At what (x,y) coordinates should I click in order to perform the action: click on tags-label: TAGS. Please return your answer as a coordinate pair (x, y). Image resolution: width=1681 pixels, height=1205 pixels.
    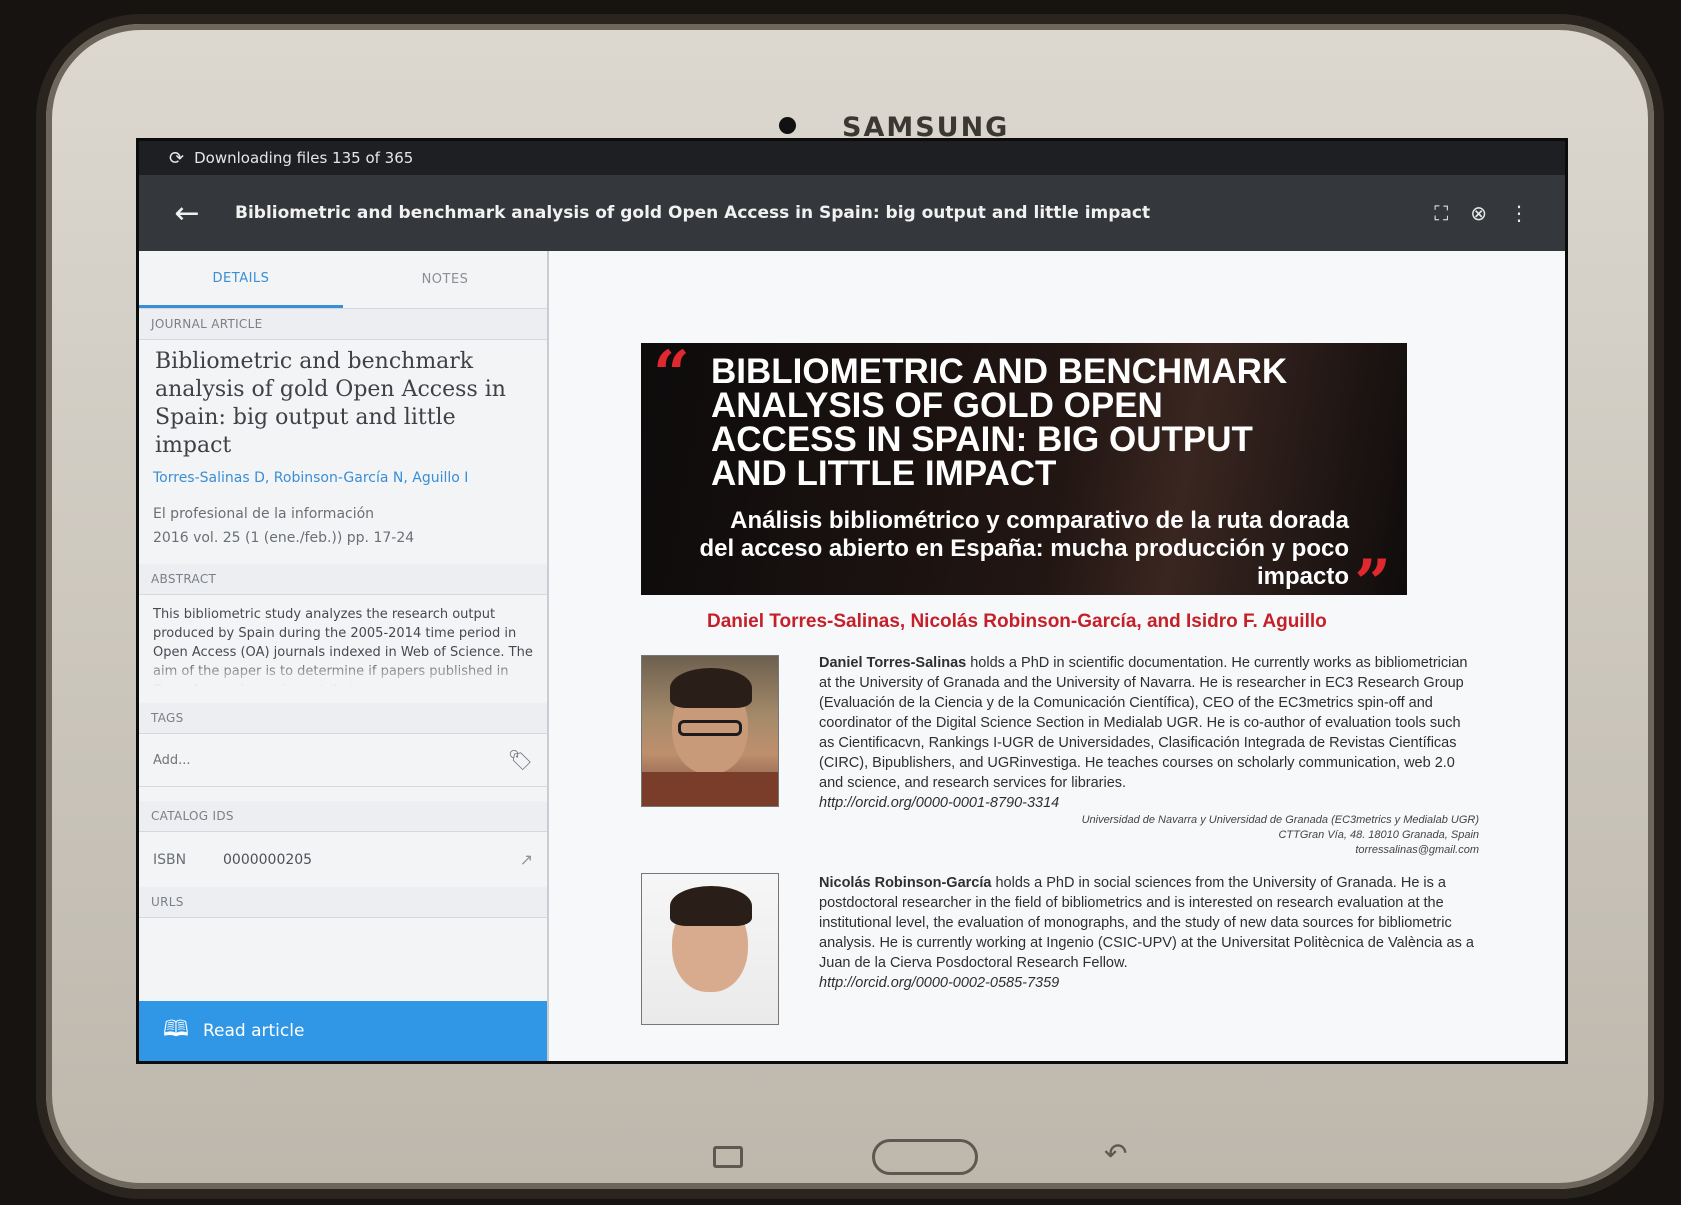
    Looking at the image, I should click on (343, 718).